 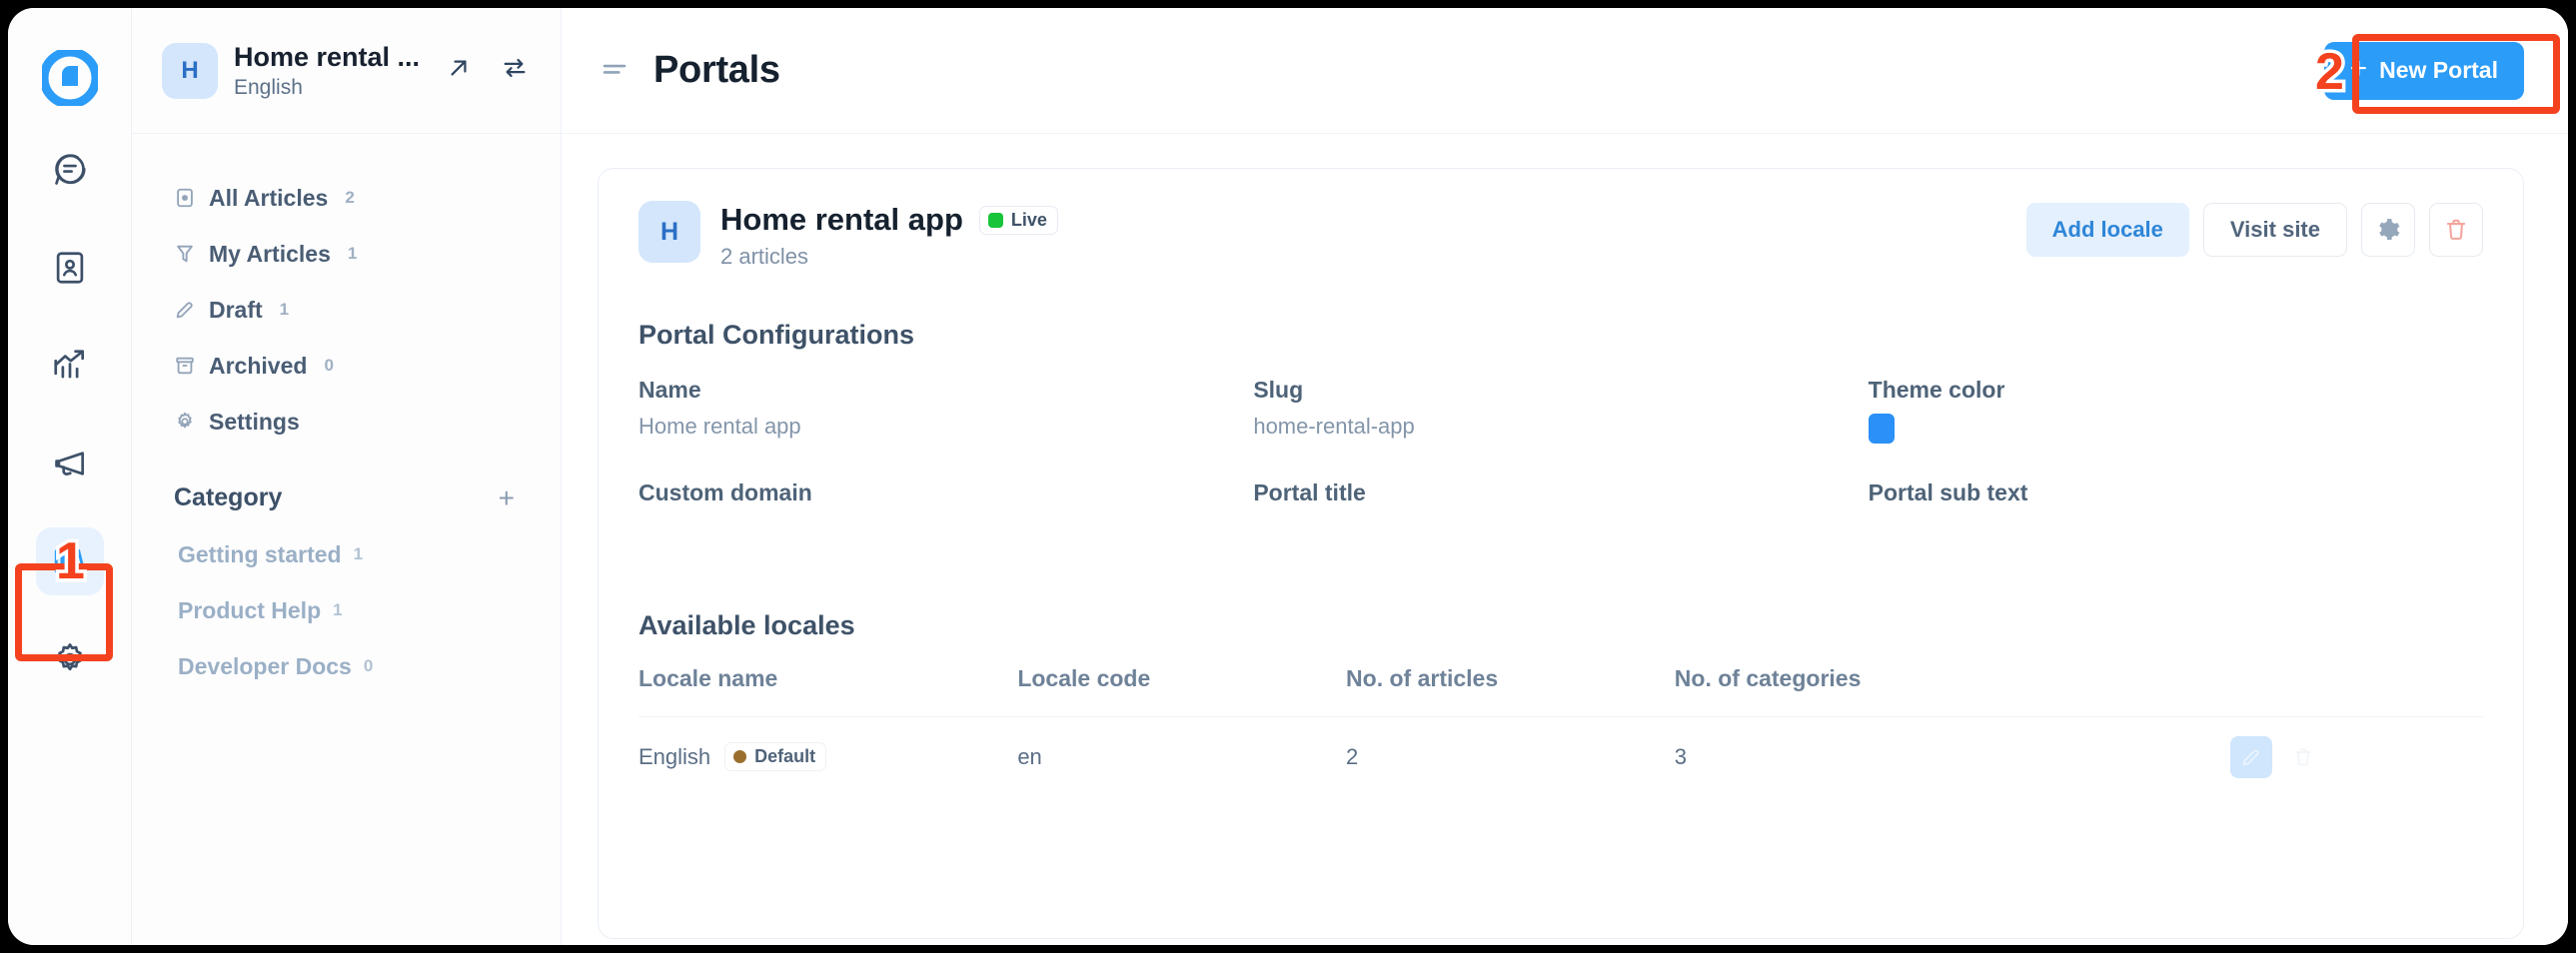 I want to click on reports-icon, so click(x=70, y=366).